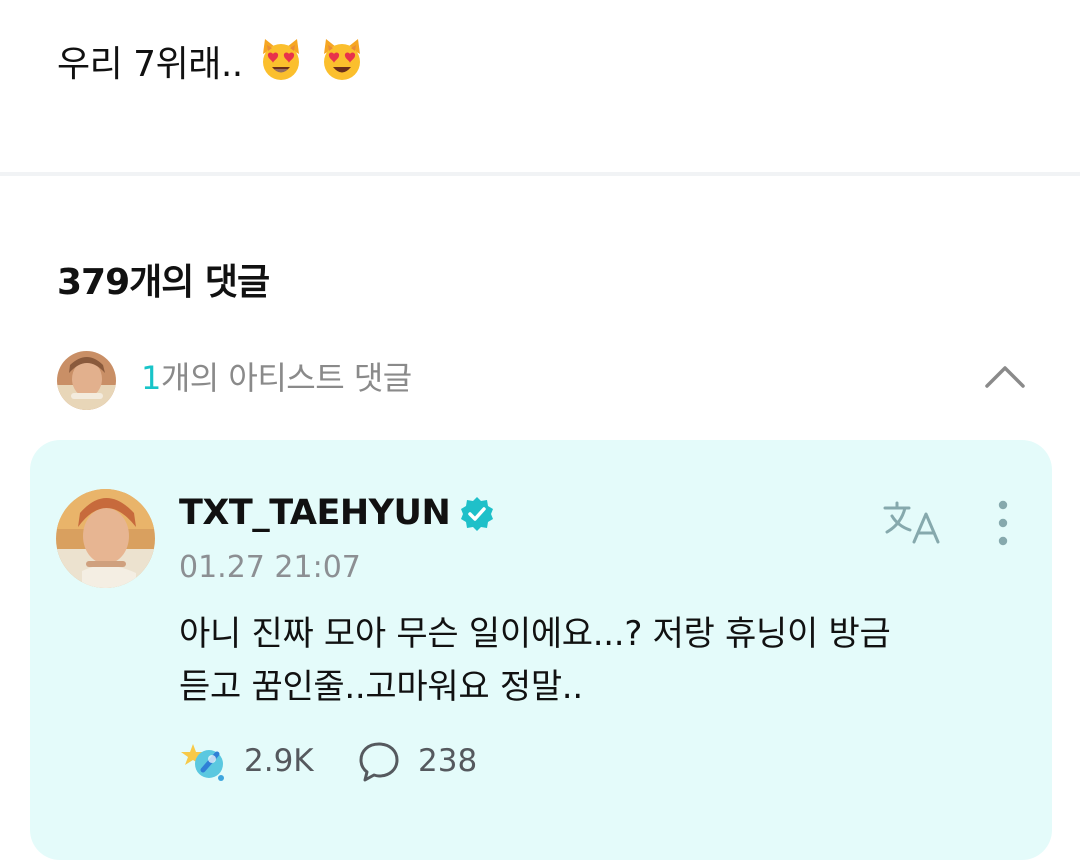 The width and height of the screenshot is (1080, 860). Describe the element at coordinates (279, 761) in the screenshot. I see `like-count: 2.9K` at that location.